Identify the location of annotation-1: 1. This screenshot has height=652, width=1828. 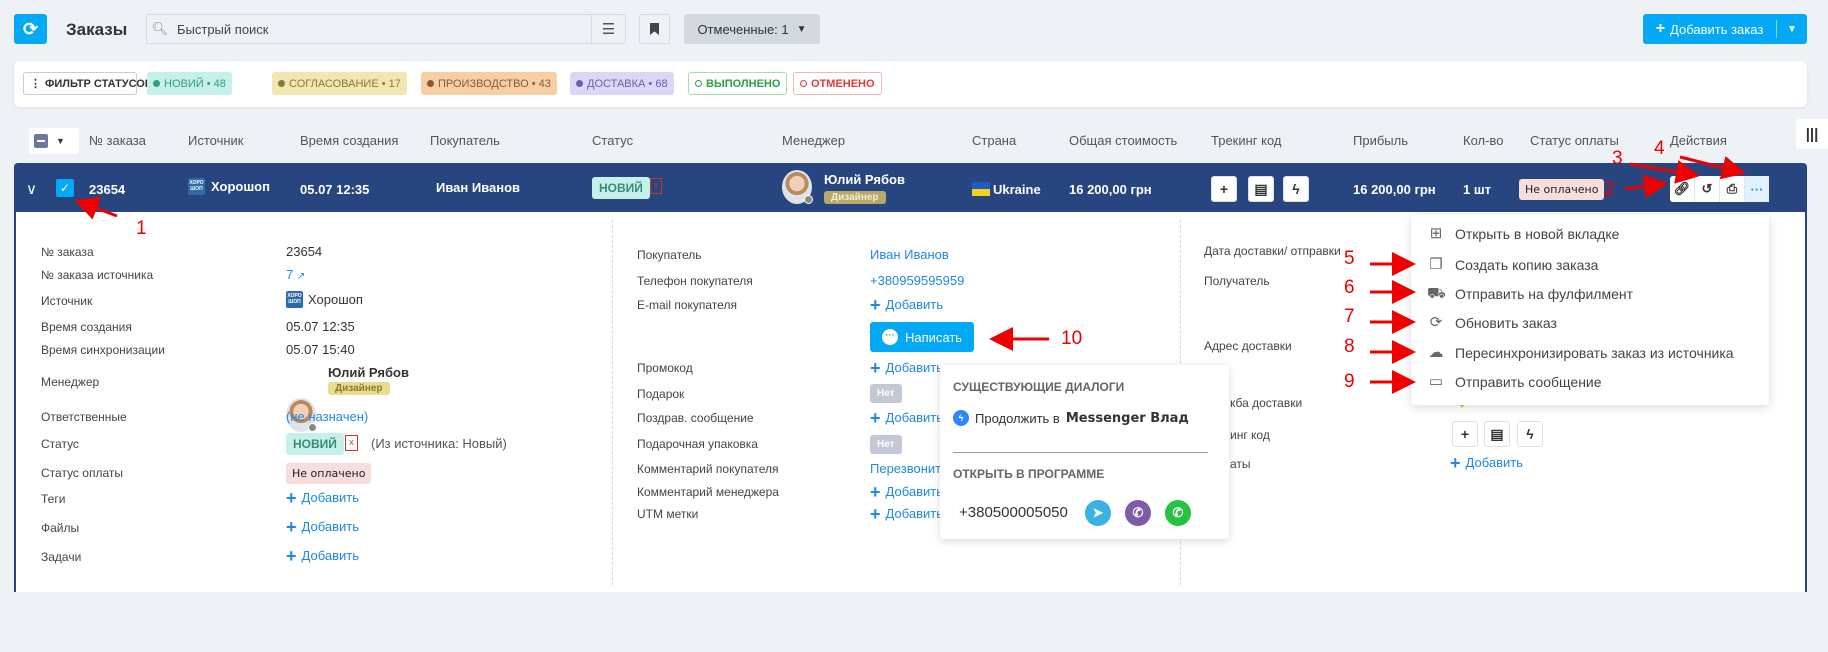
(141, 228).